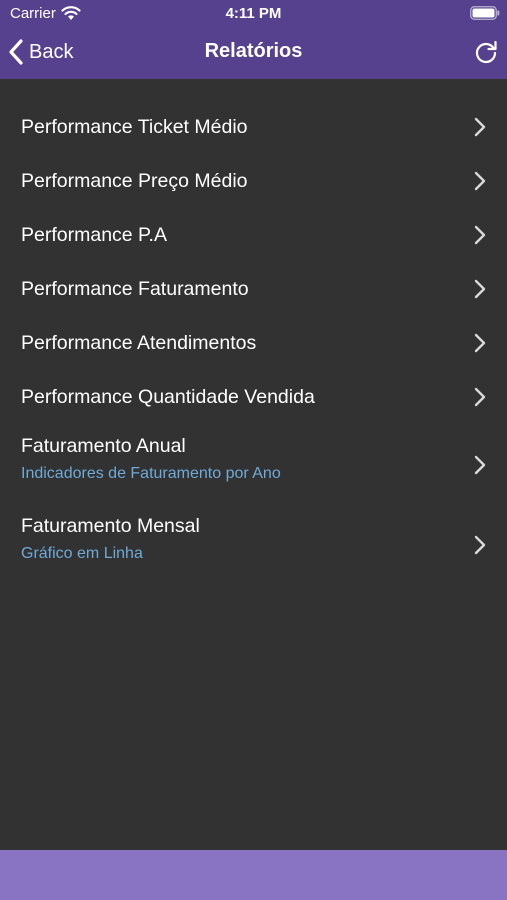  Describe the element at coordinates (135, 289) in the screenshot. I see `list-item-title: Performance Faturamento` at that location.